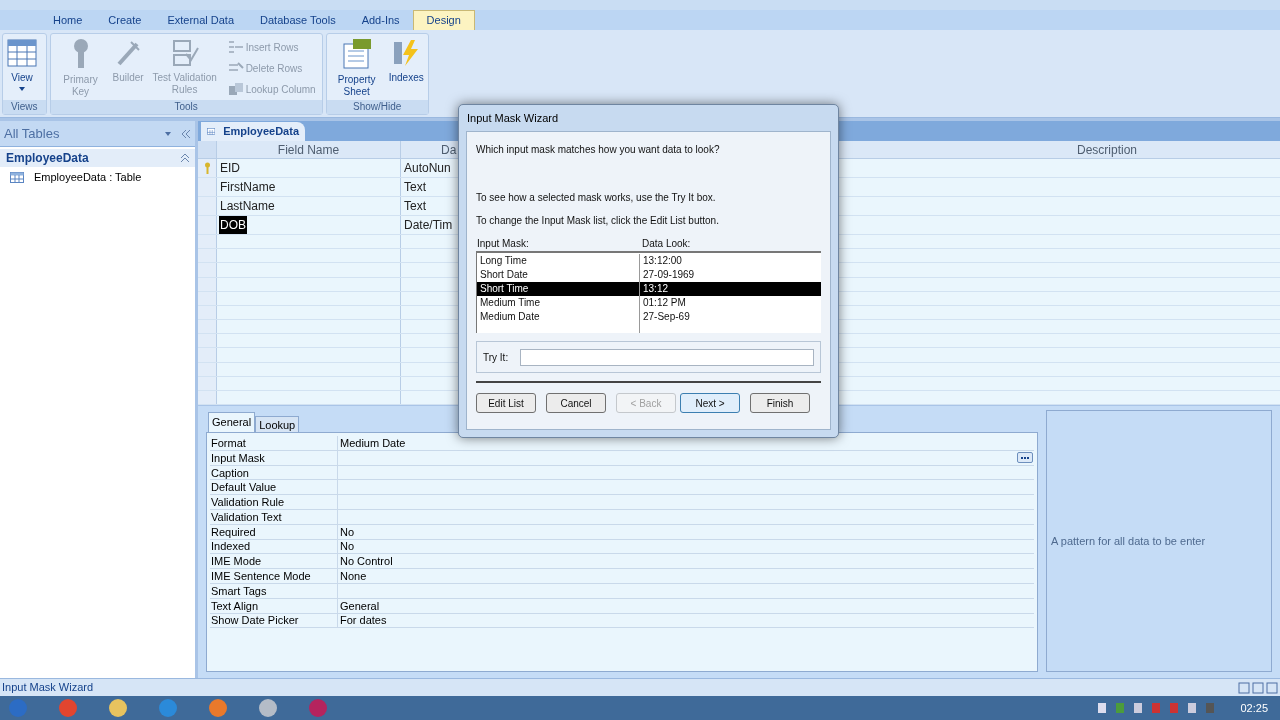 Image resolution: width=1280 pixels, height=720 pixels. What do you see at coordinates (277, 424) in the screenshot?
I see `property-tab: Lookup` at bounding box center [277, 424].